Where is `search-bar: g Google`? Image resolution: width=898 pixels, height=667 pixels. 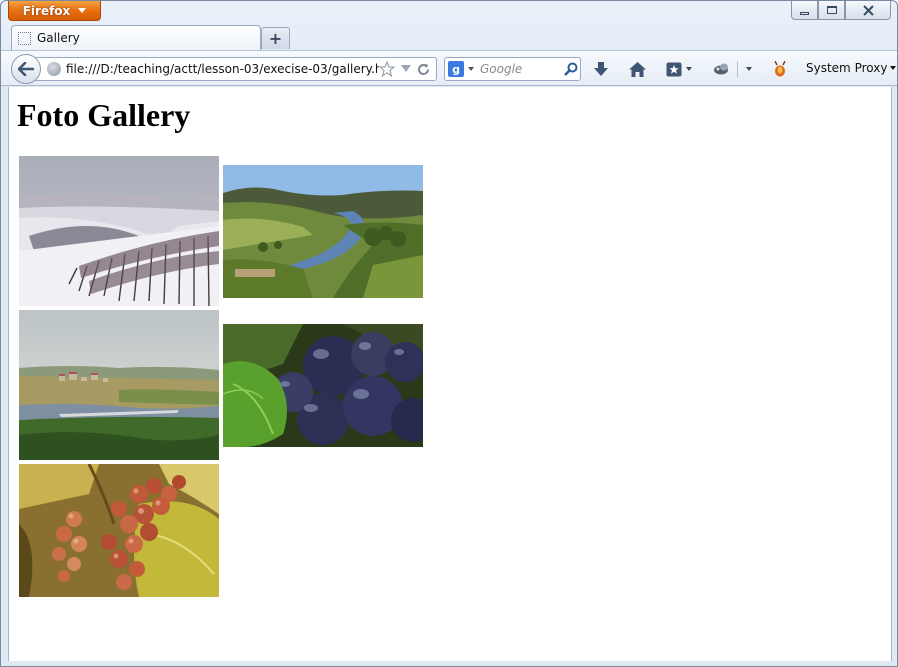 search-bar: g Google is located at coordinates (512, 69).